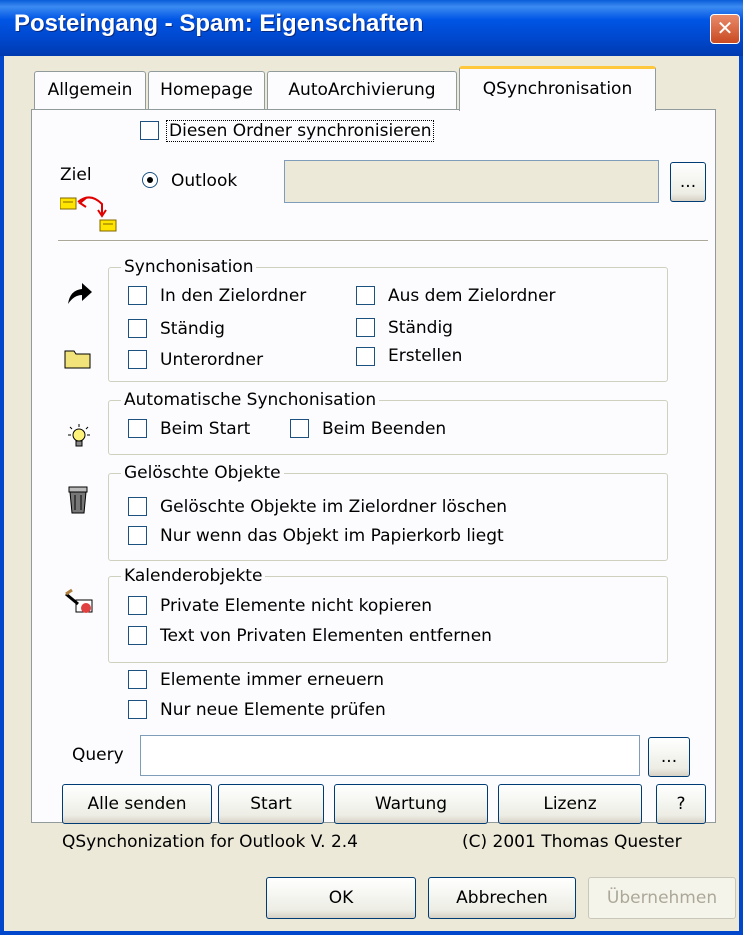 Image resolution: width=743 pixels, height=935 pixels. I want to click on on-exit-checkbox, so click(299, 428).